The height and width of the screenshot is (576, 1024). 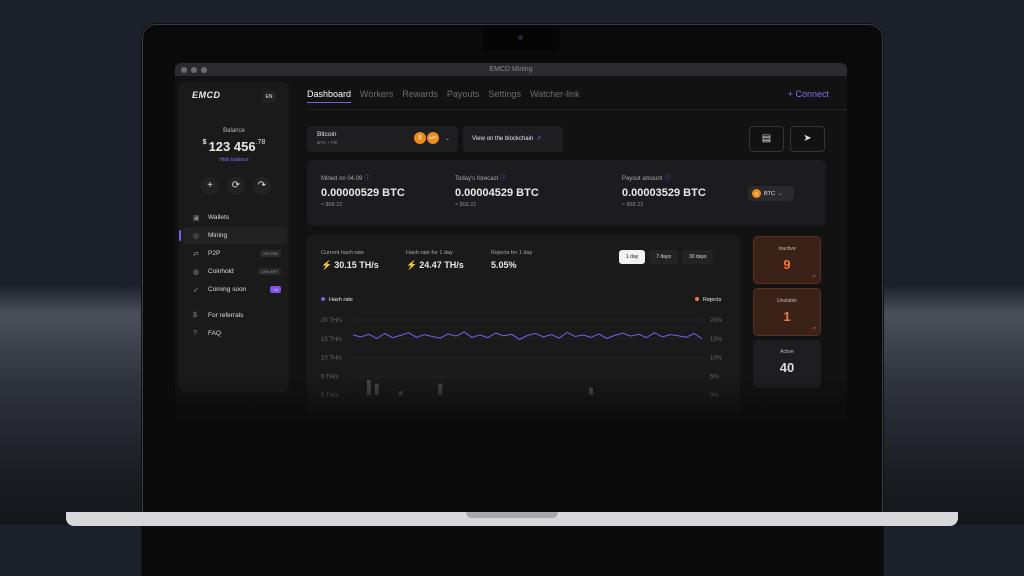 What do you see at coordinates (429, 253) in the screenshot?
I see `day-hashrate-label: Hash rate for 1 day` at bounding box center [429, 253].